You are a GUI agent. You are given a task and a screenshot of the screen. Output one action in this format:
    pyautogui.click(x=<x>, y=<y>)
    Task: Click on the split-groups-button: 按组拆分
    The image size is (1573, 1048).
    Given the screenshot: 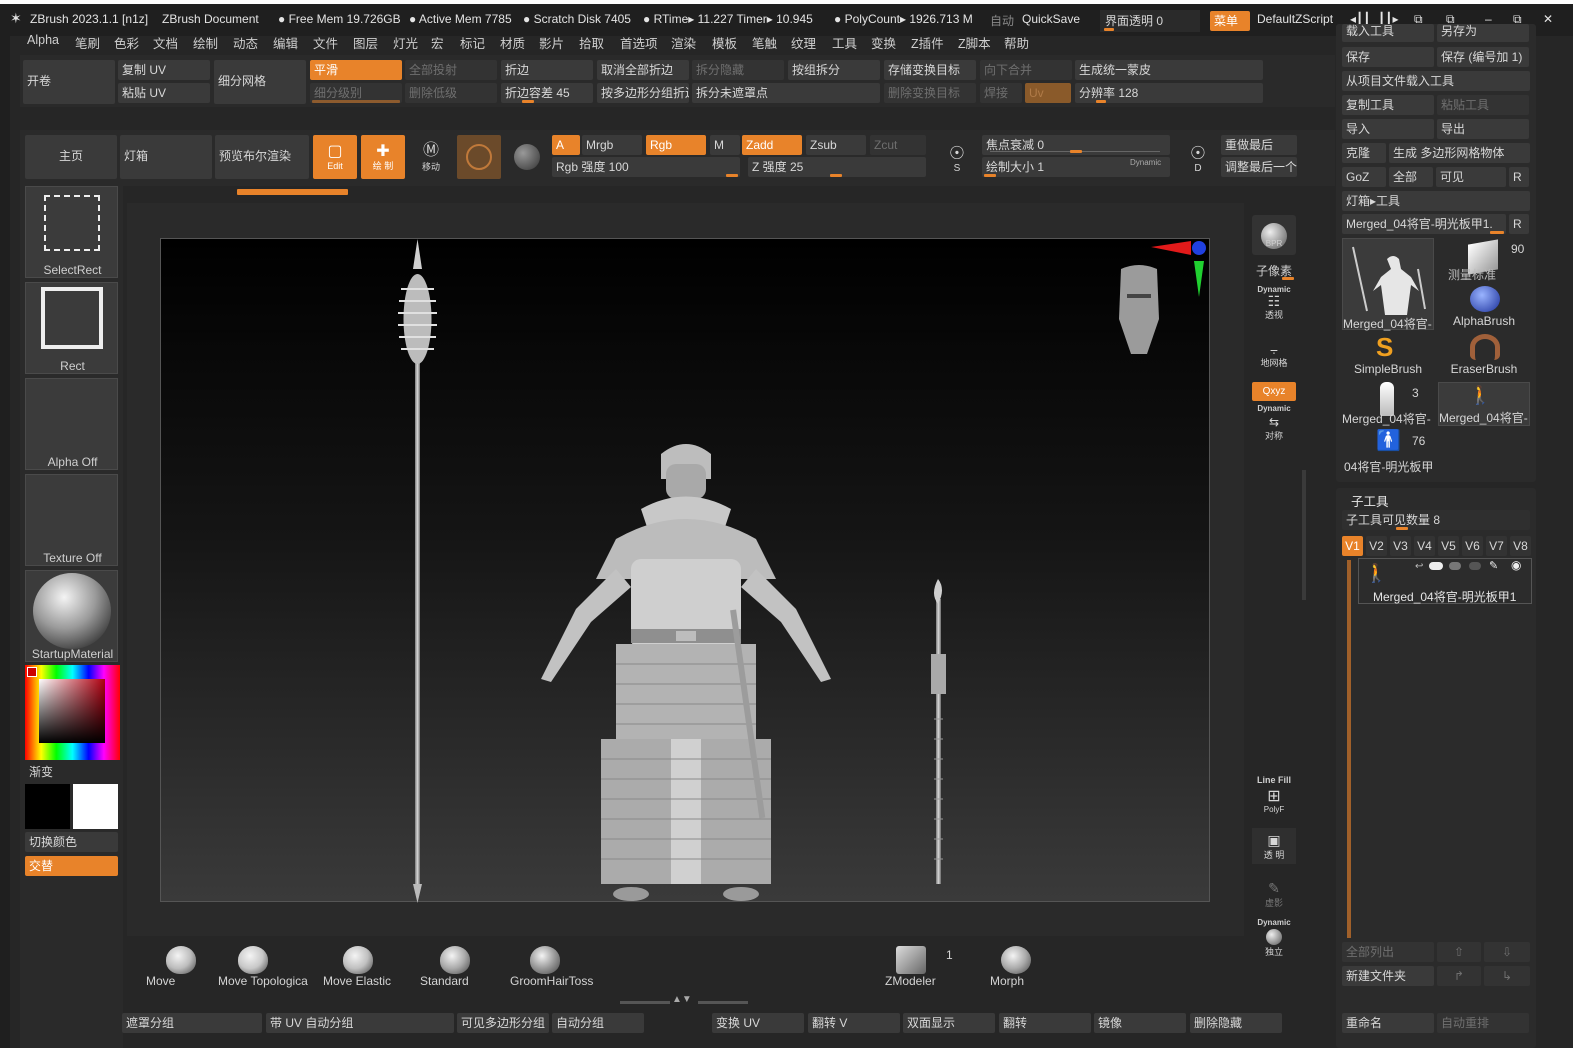 What is the action you would take?
    pyautogui.click(x=834, y=70)
    